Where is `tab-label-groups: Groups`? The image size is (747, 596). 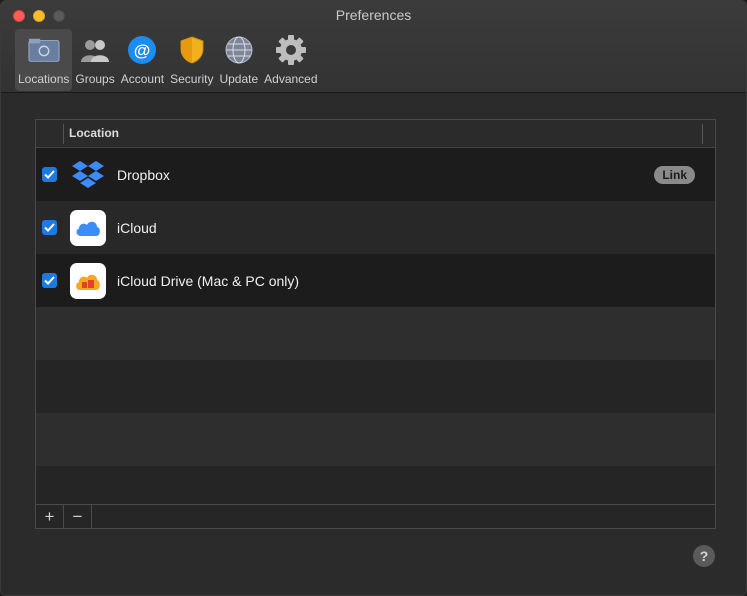 tab-label-groups: Groups is located at coordinates (95, 79).